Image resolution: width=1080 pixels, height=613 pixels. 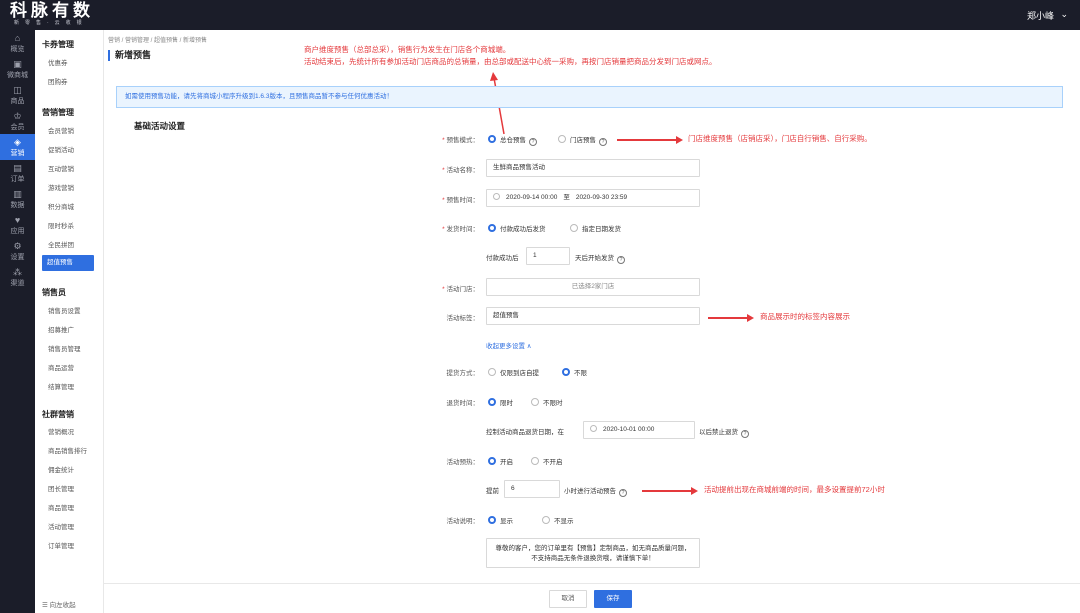 I want to click on save-button: 保存, so click(x=613, y=599).